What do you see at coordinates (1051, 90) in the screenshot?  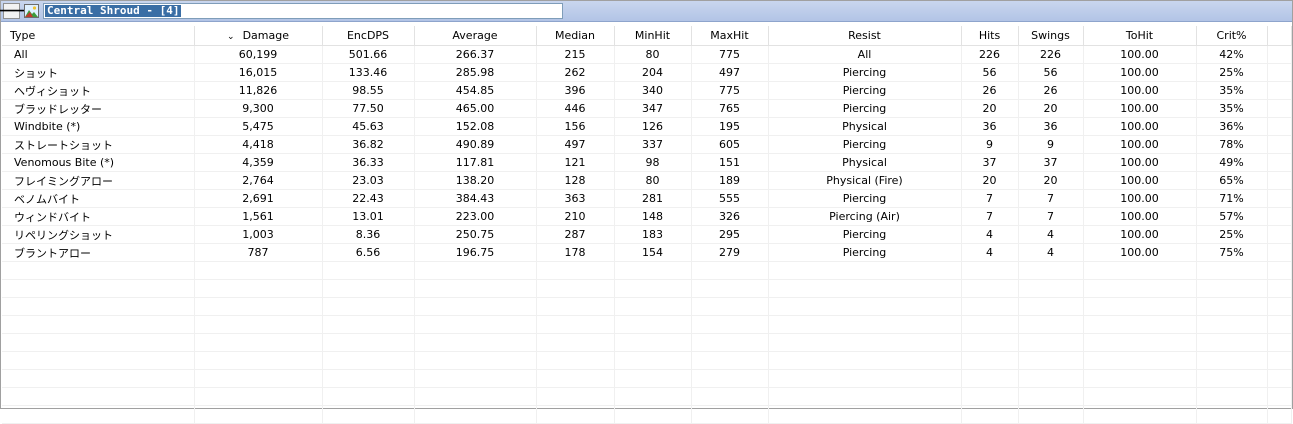 I see `cell-swings: 26` at bounding box center [1051, 90].